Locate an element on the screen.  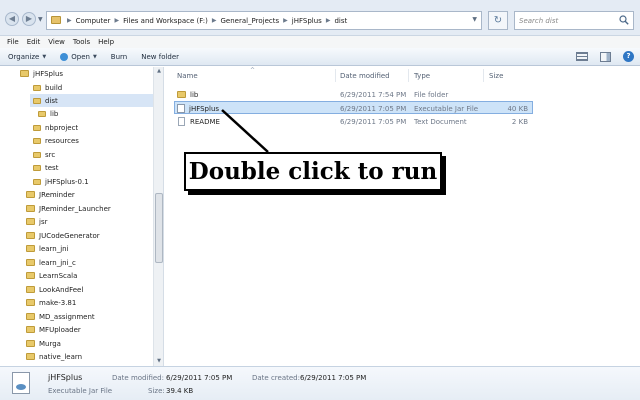
tree-item-label: make-3.81 is located at coordinates (58, 302).